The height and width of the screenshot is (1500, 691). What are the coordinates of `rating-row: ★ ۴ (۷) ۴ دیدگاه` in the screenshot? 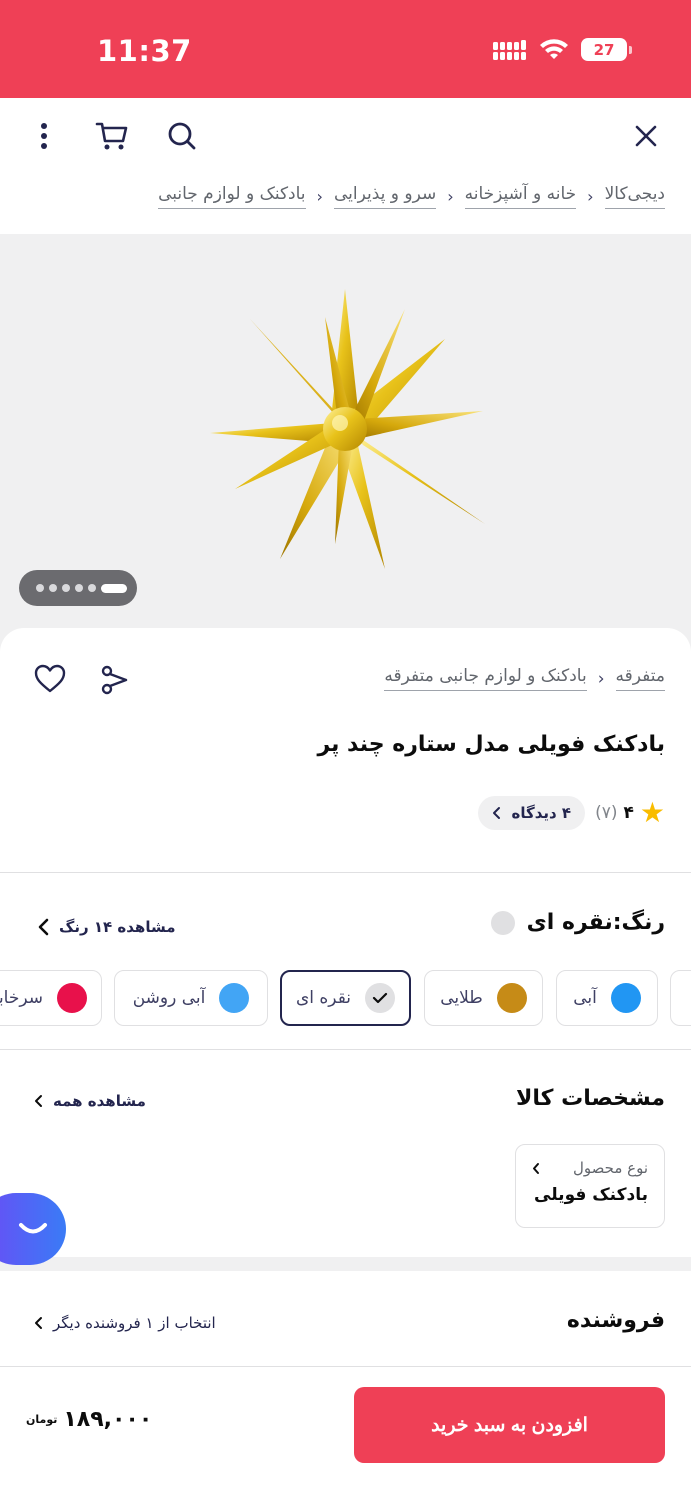 It's located at (571, 813).